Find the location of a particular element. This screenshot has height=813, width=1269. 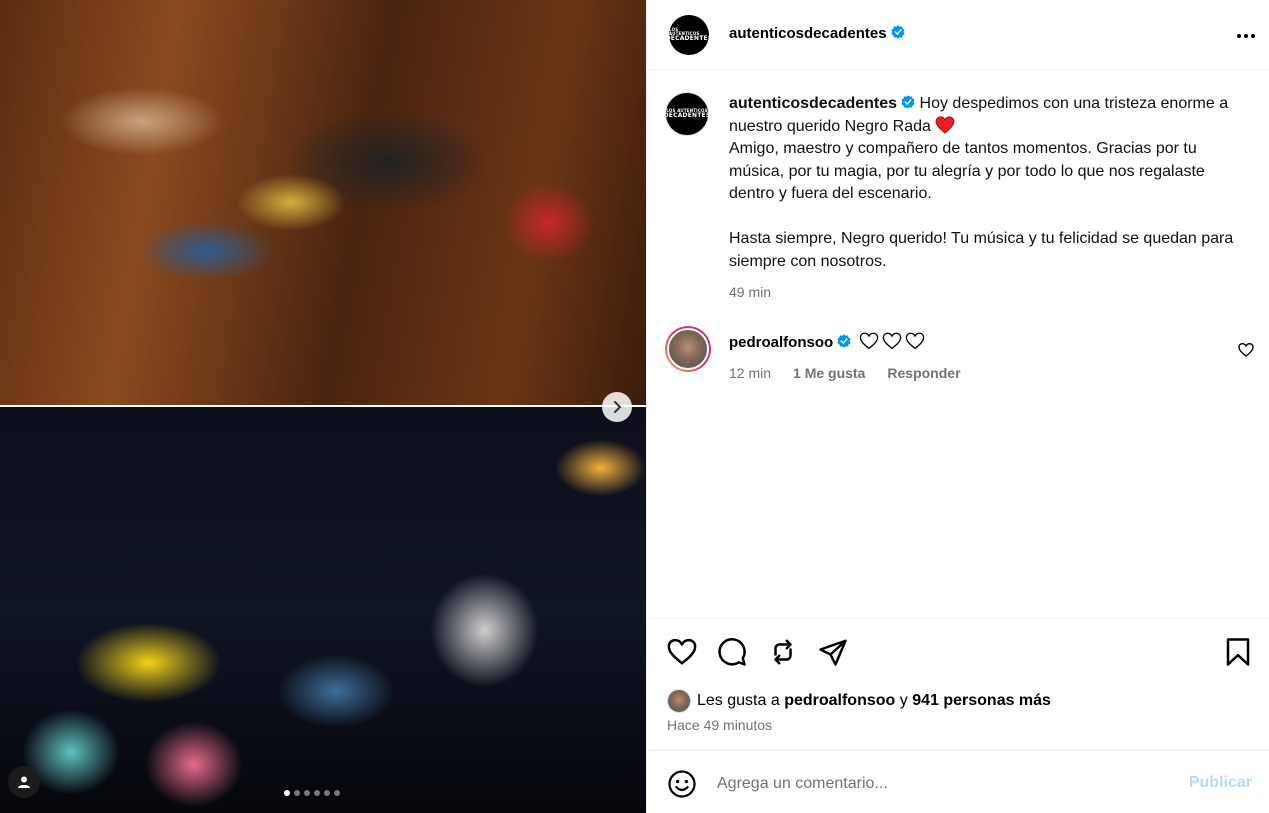

comment-meta: 12 min 1 Me gusta Responder is located at coordinates (845, 373).